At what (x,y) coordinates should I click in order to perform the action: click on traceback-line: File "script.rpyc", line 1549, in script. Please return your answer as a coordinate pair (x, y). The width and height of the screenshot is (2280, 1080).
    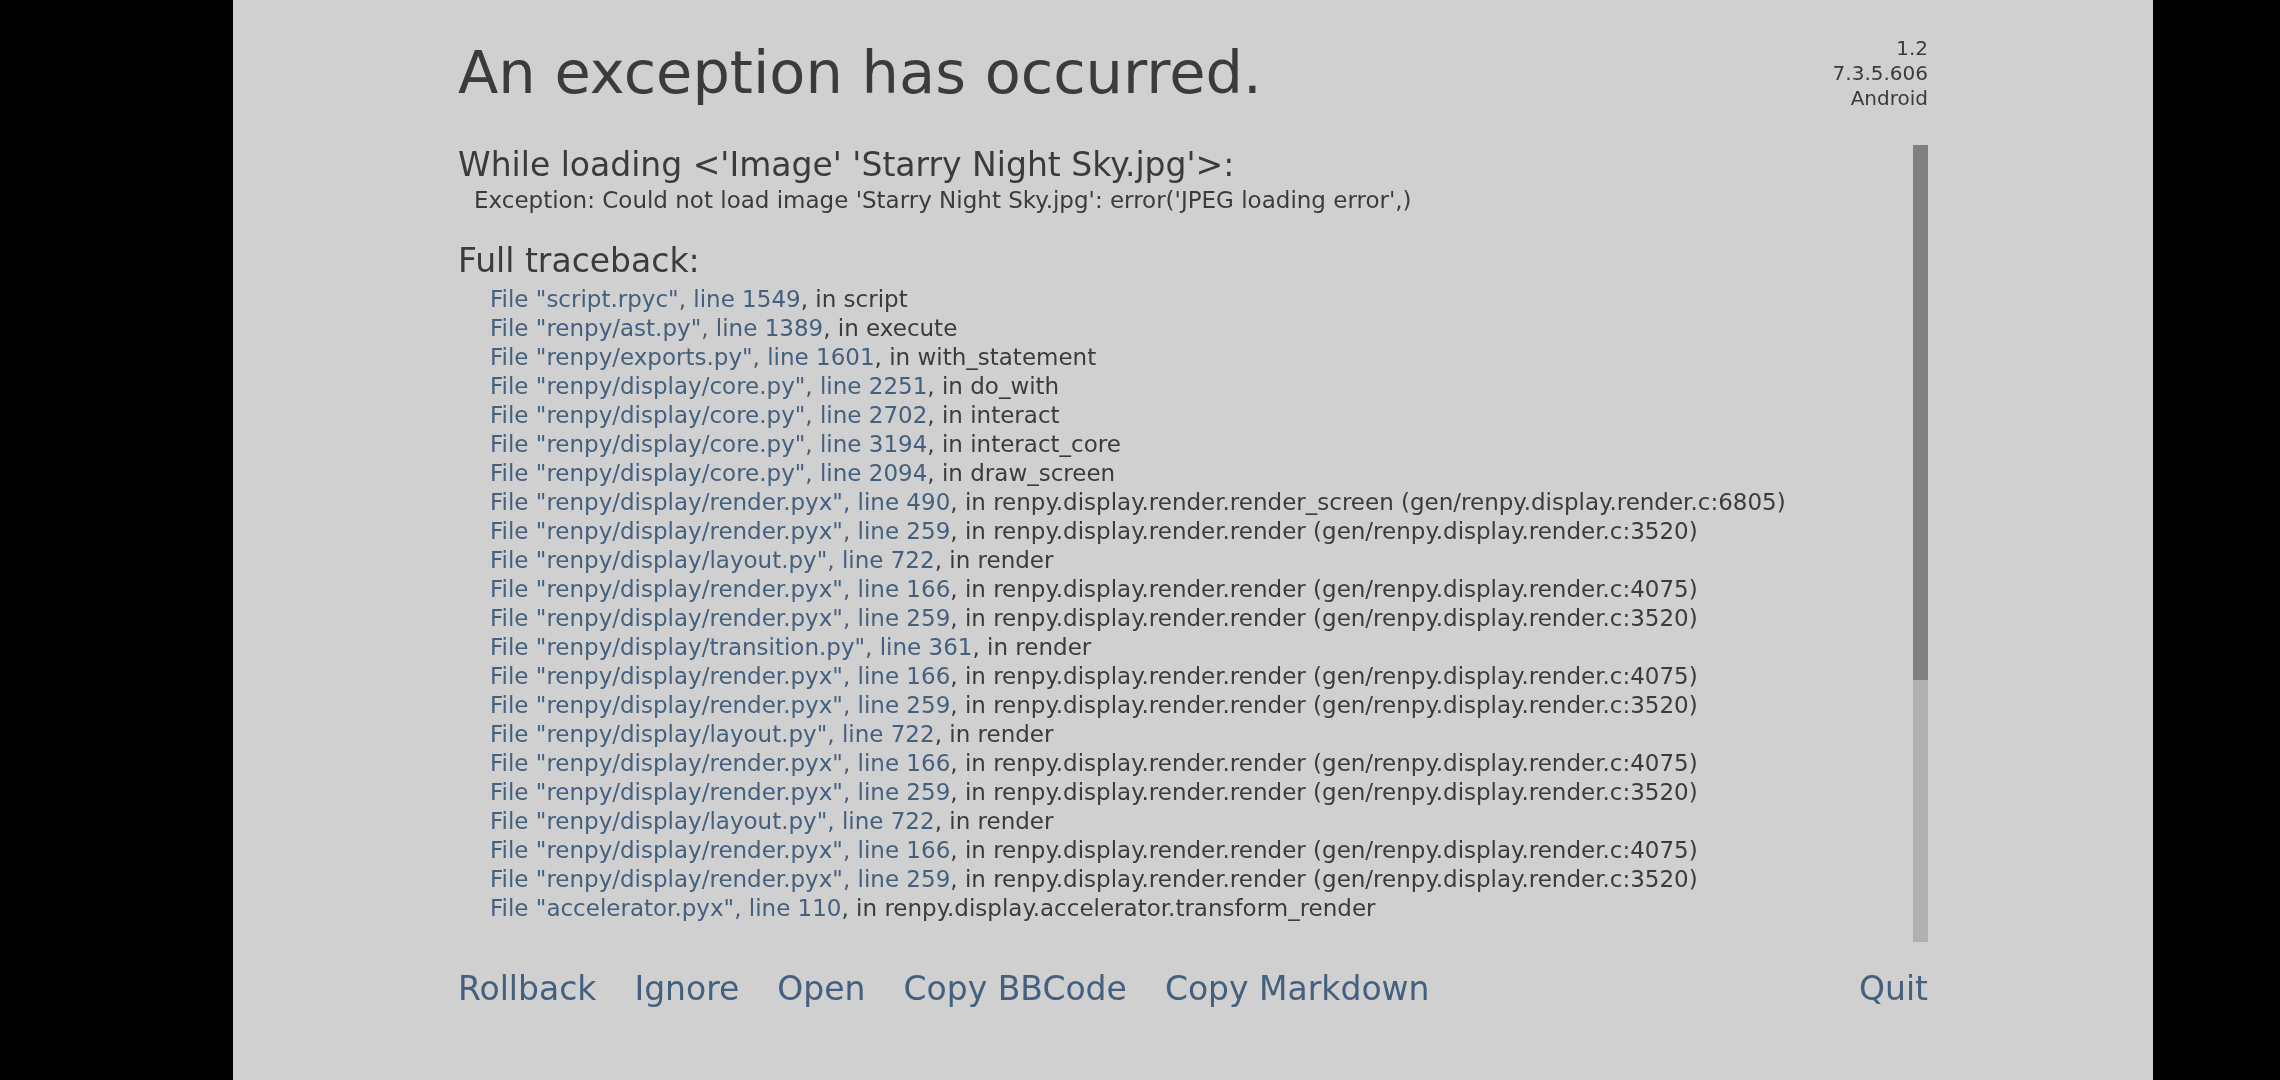
    Looking at the image, I should click on (699, 299).